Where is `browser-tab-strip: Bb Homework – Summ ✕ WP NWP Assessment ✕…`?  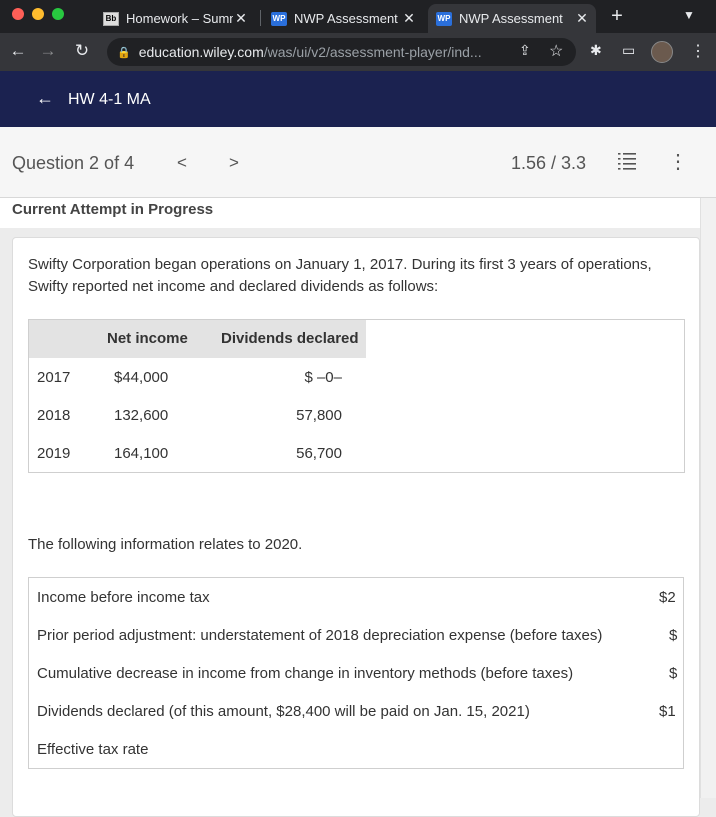
browser-tab-strip: Bb Homework – Summ ✕ WP NWP Assessment ✕… is located at coordinates (358, 16).